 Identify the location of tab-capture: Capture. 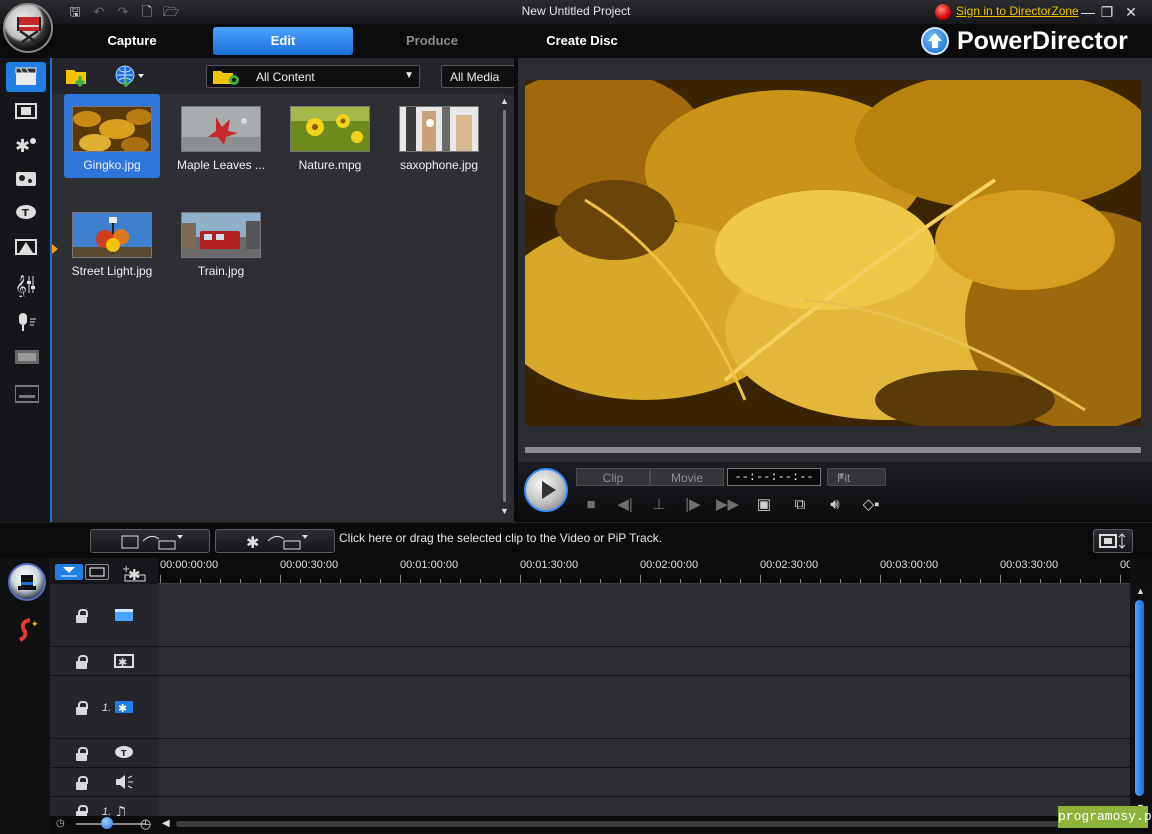
(132, 41).